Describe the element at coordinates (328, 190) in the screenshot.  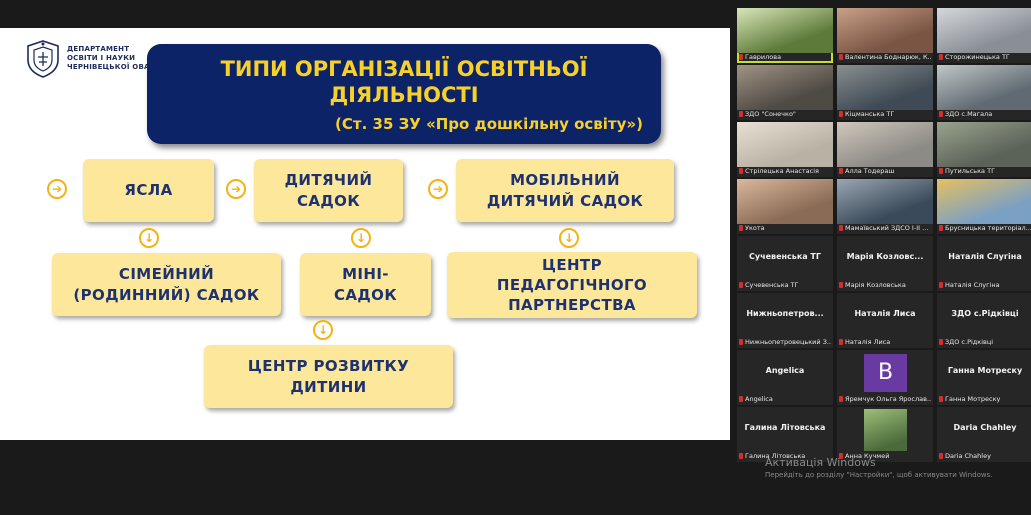
I see `box-dytyachyy-sadok: ДИТЯЧИЙ САДОК` at that location.